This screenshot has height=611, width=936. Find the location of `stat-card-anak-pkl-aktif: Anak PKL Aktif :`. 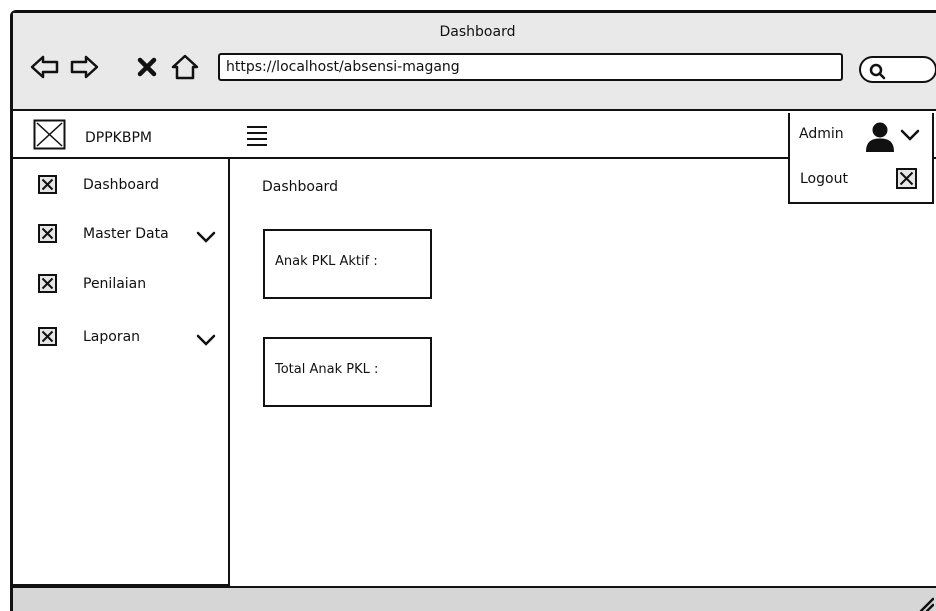

stat-card-anak-pkl-aktif: Anak PKL Aktif : is located at coordinates (347, 264).